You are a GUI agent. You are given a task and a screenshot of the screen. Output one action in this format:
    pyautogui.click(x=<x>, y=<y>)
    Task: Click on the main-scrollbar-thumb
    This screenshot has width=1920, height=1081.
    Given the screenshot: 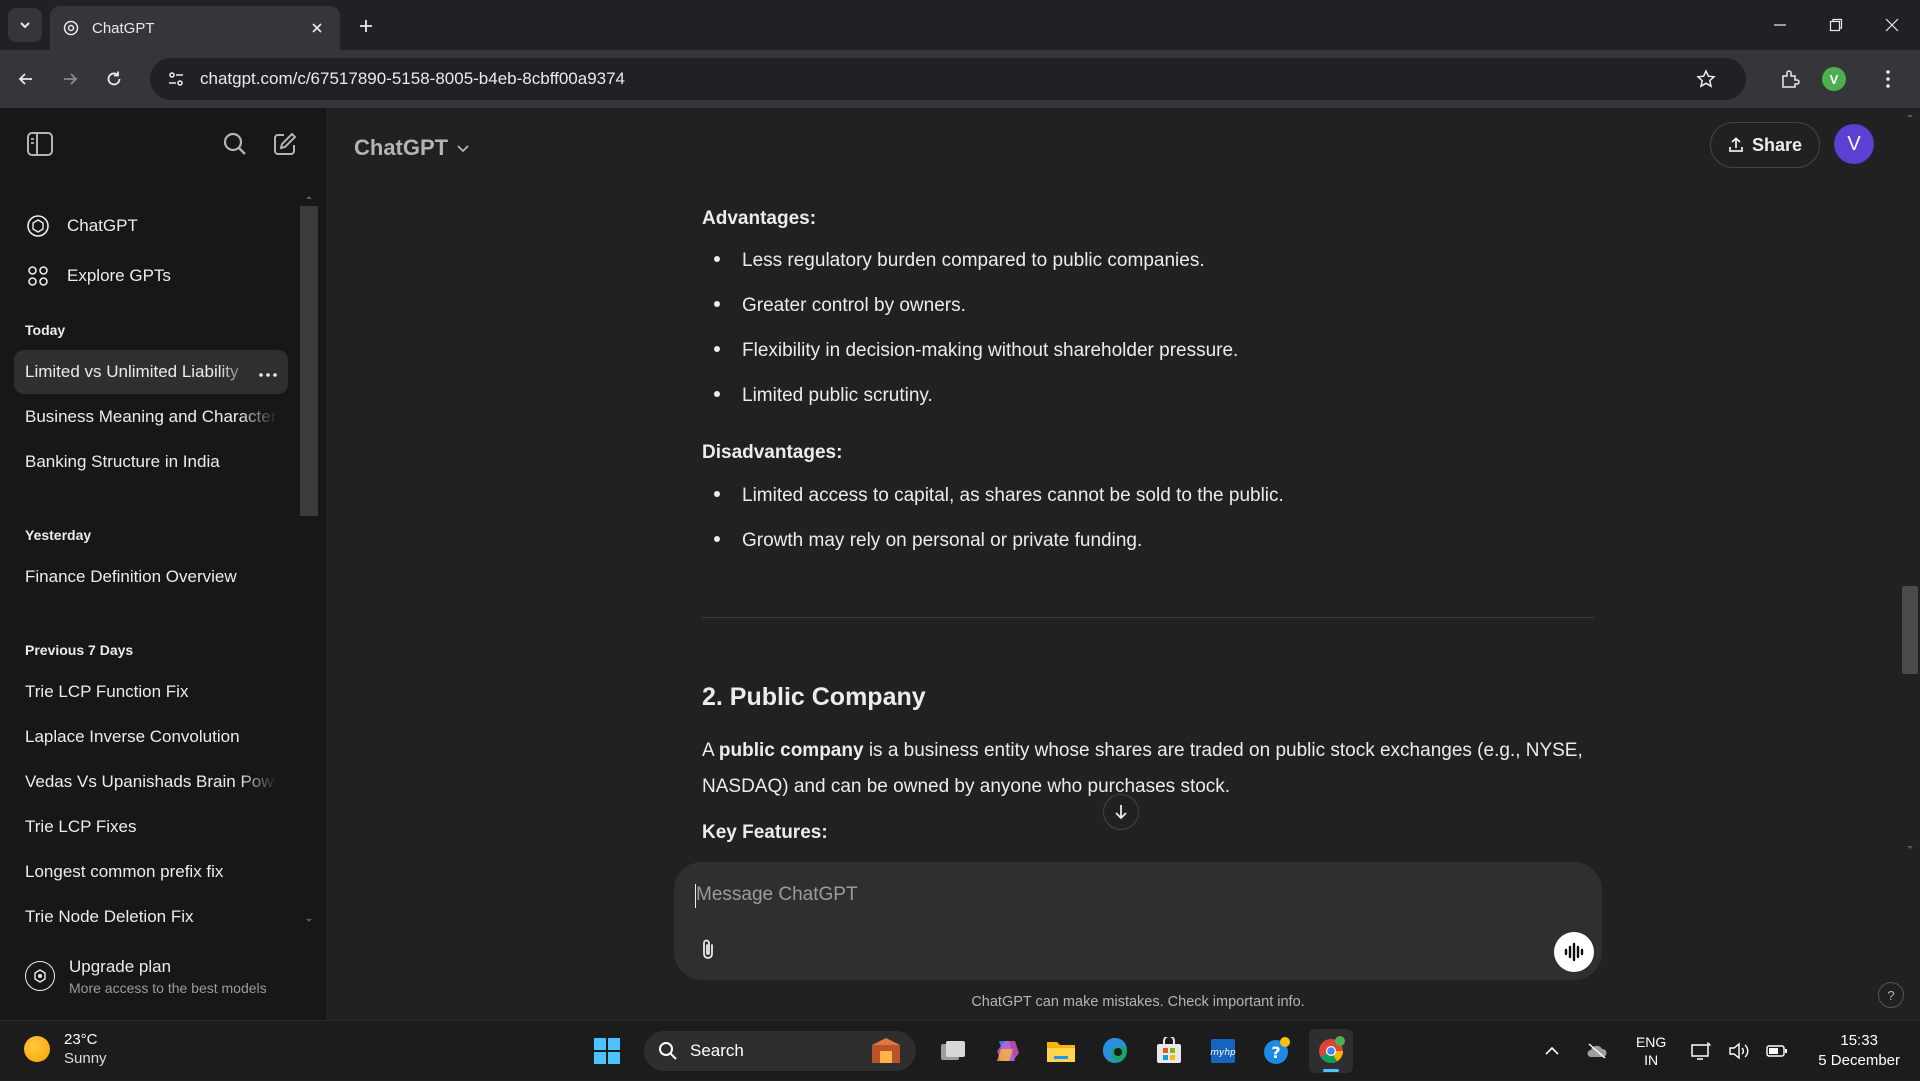 What is the action you would take?
    pyautogui.click(x=1910, y=630)
    